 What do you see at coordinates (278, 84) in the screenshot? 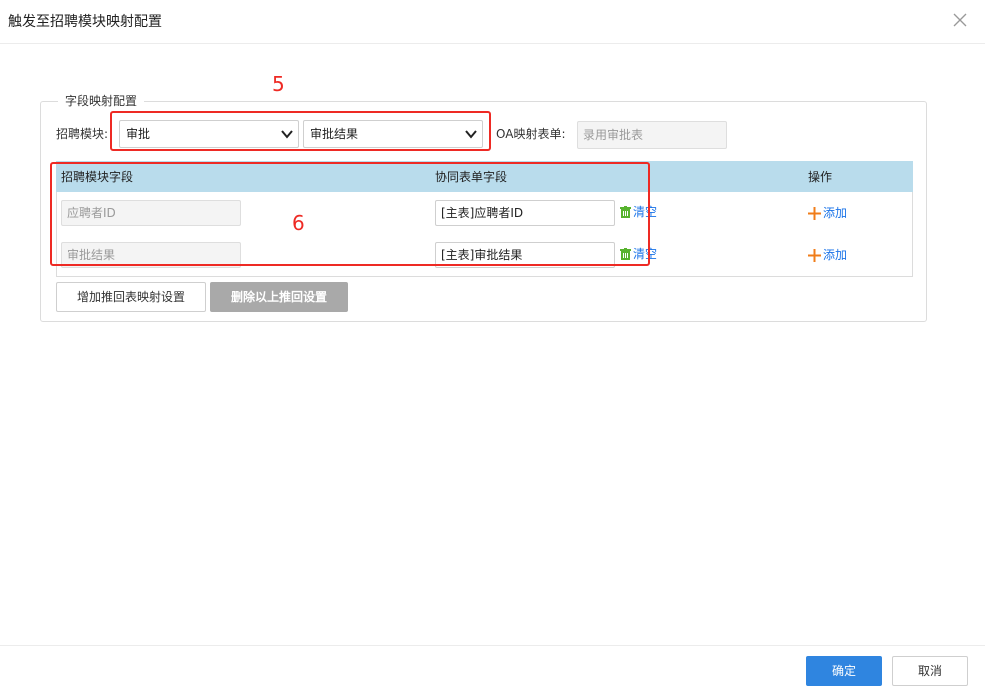
I see `annotation-number-5: 5` at bounding box center [278, 84].